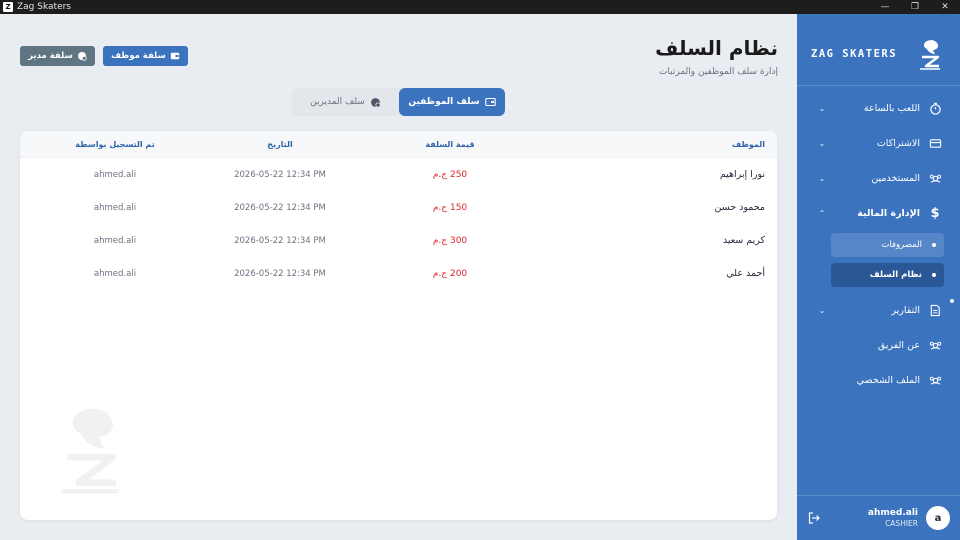 The width and height of the screenshot is (960, 540). I want to click on advance-amount: 200 ج.م, so click(450, 273).